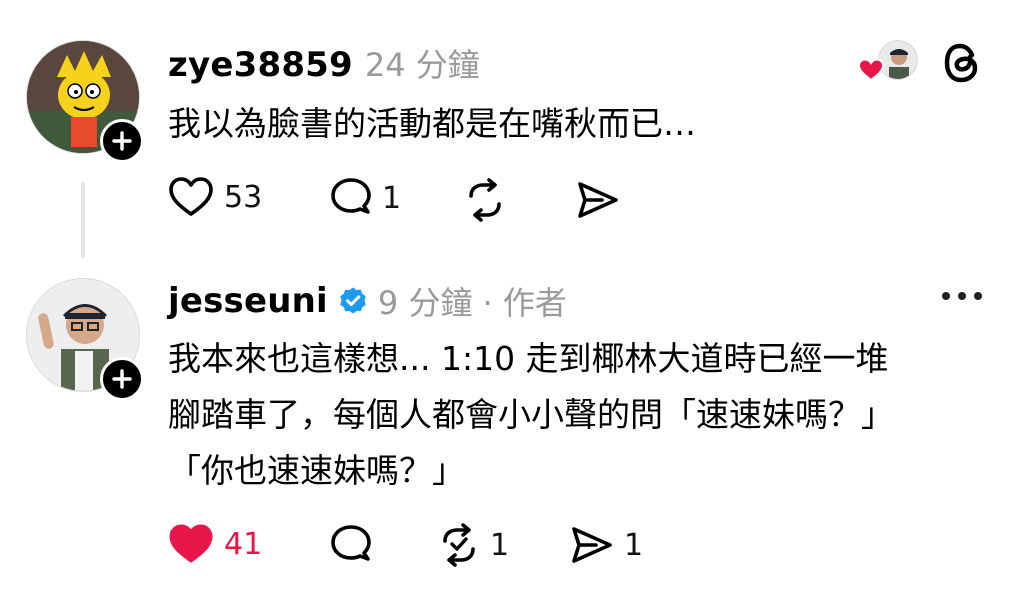 Image resolution: width=1024 pixels, height=593 pixels. I want to click on post-username: jesseuni, so click(248, 301).